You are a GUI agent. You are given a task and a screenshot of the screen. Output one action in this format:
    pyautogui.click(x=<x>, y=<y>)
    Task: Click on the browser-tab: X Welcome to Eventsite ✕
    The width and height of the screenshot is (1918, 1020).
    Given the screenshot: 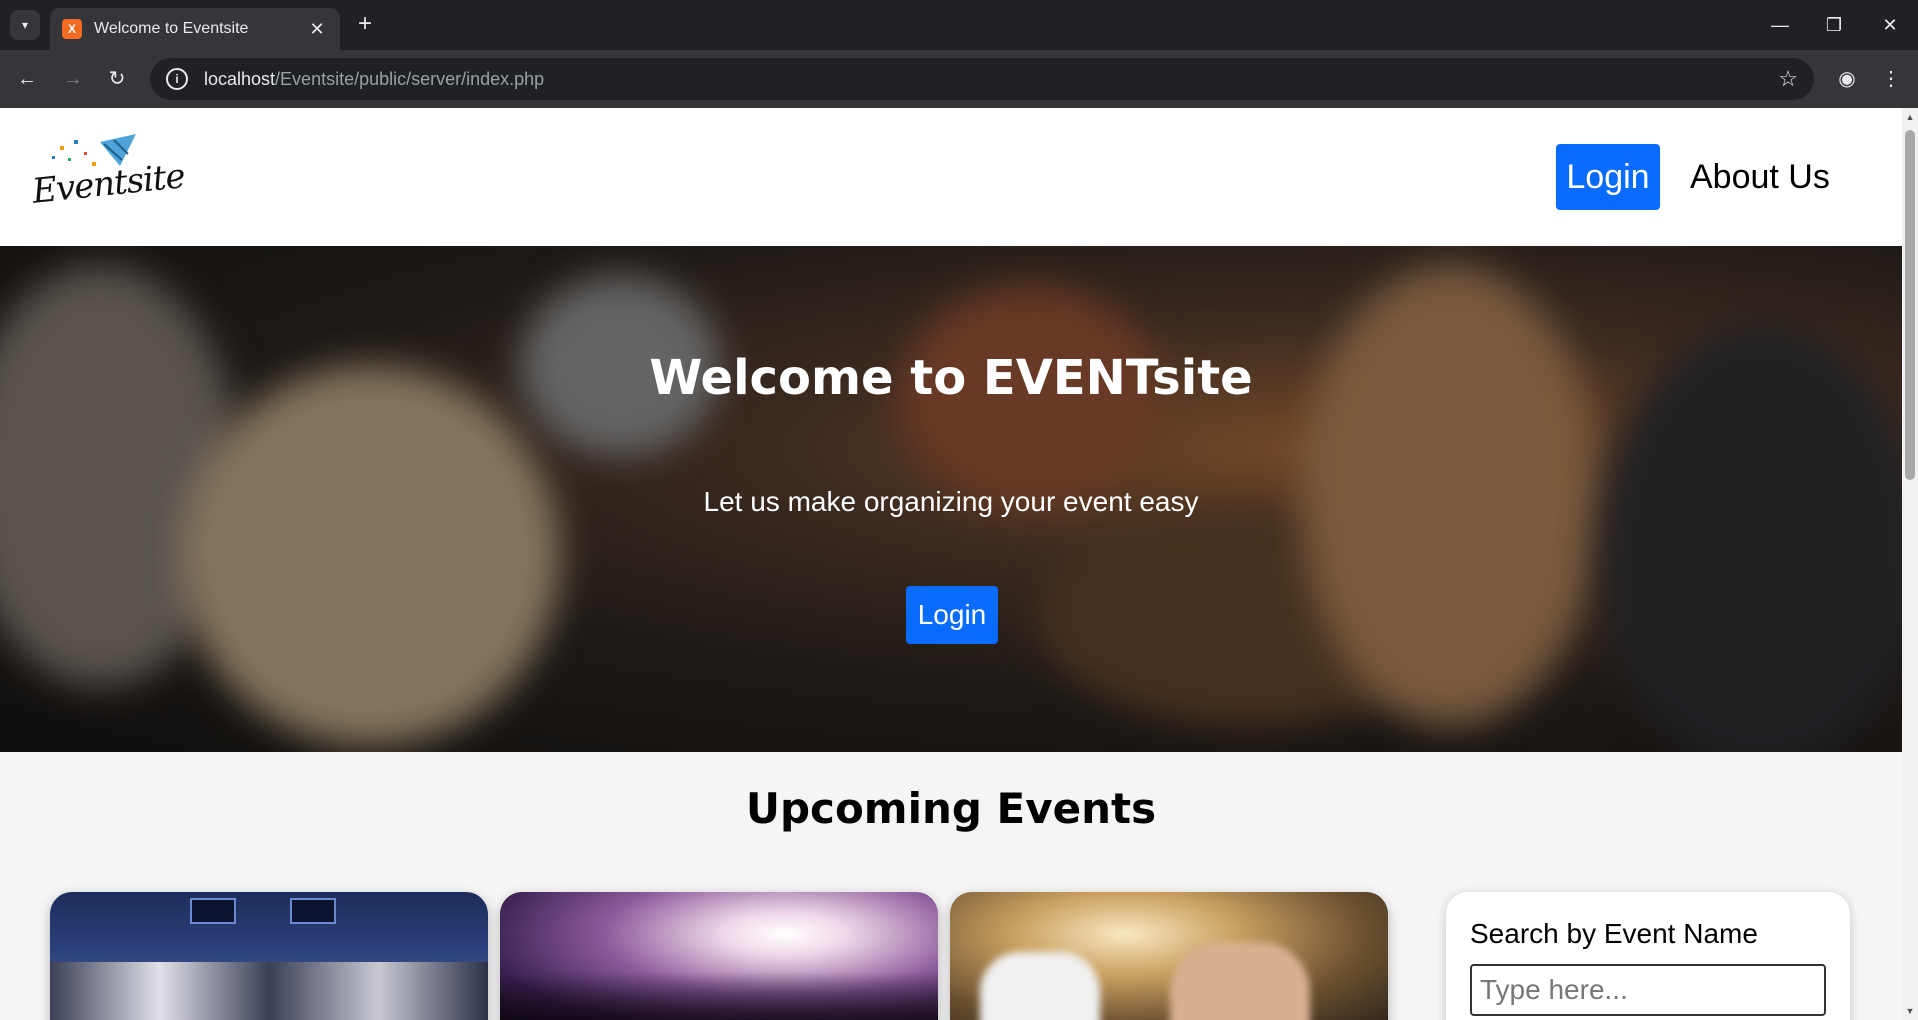 What is the action you would take?
    pyautogui.click(x=195, y=29)
    